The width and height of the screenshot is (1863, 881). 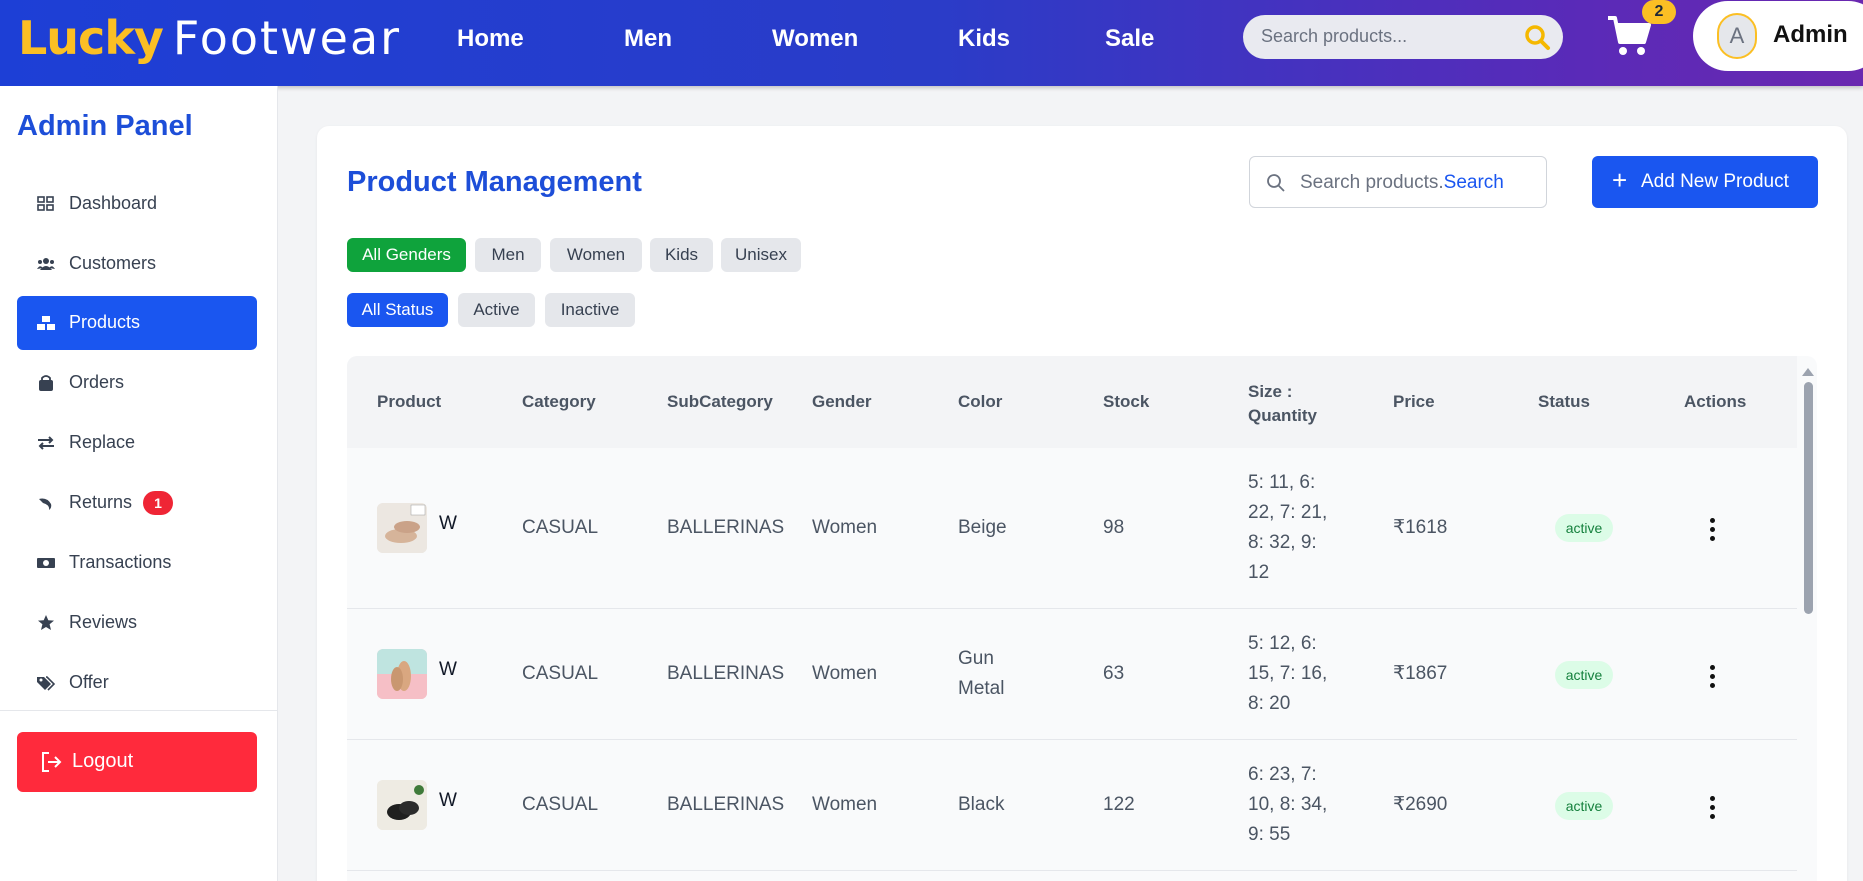 What do you see at coordinates (681, 255) in the screenshot?
I see `filter-kids: Kids` at bounding box center [681, 255].